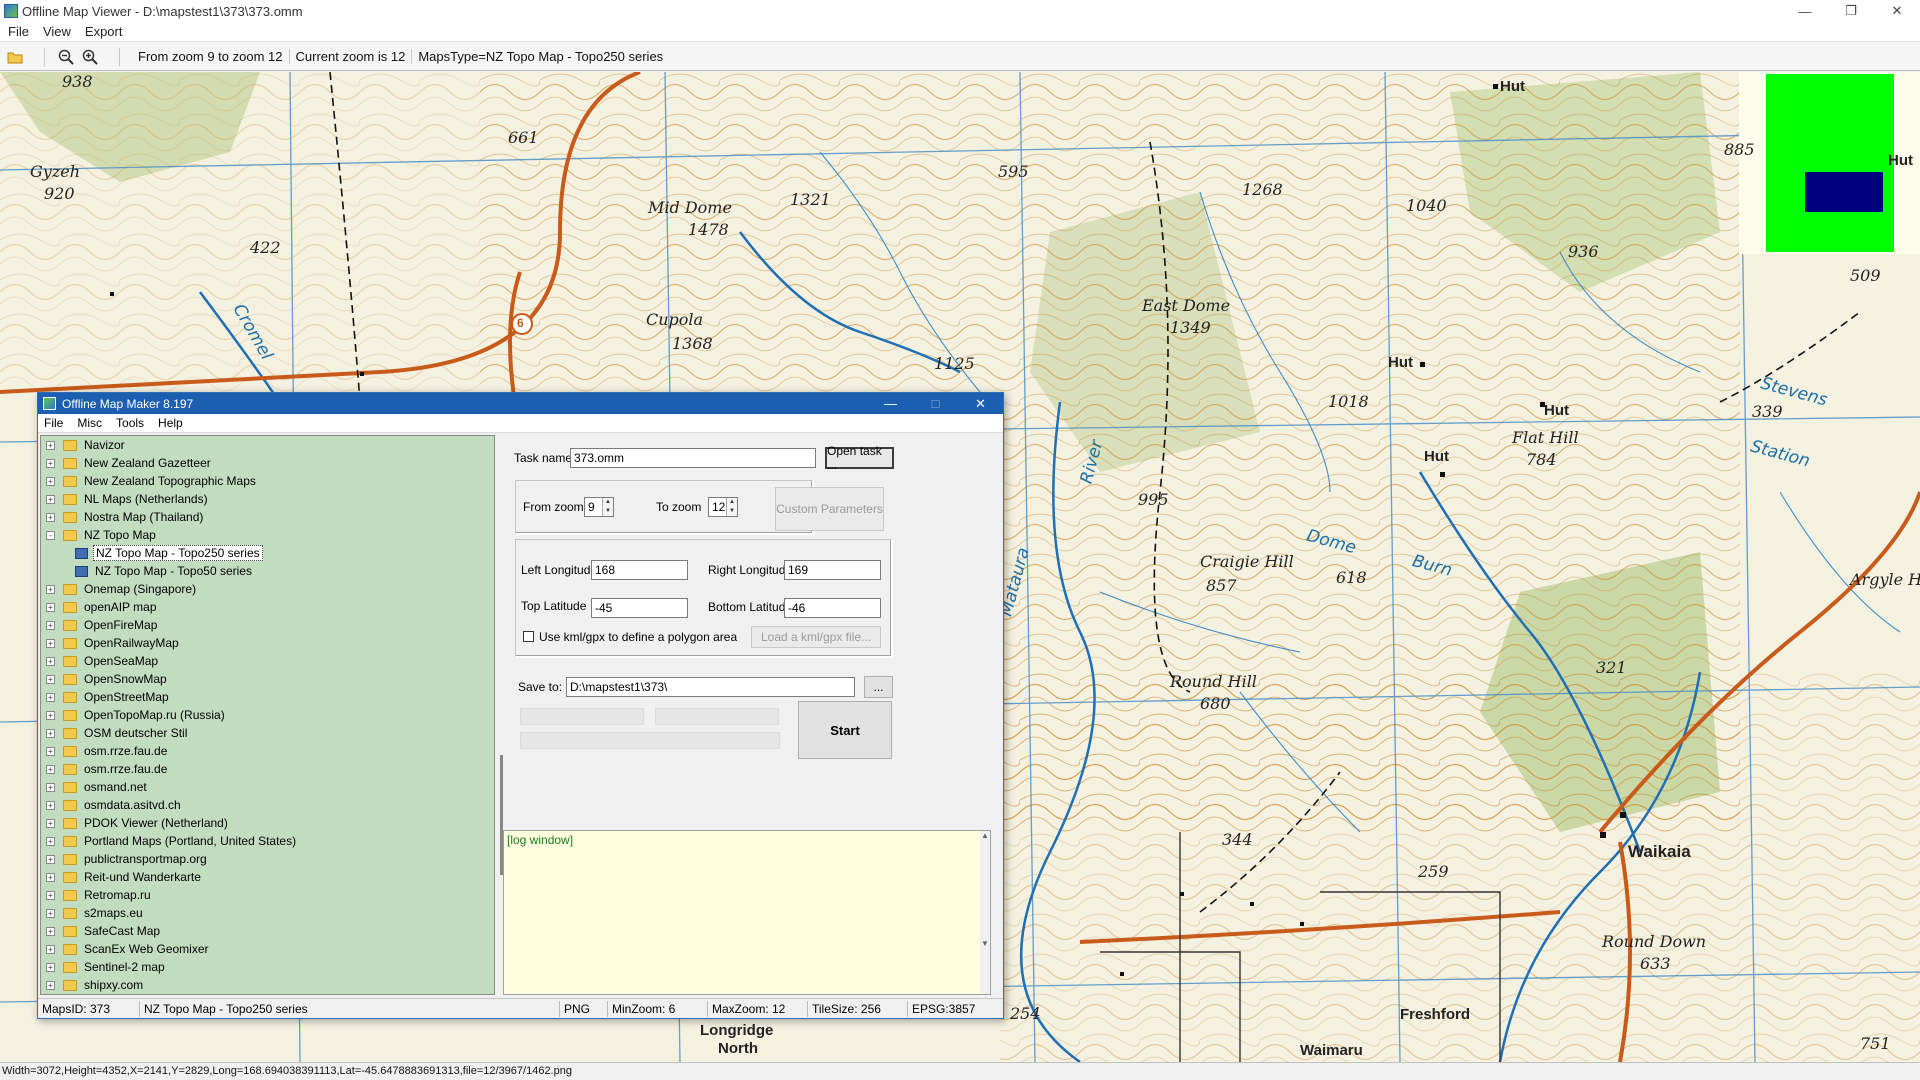  I want to click on menu-file: File, so click(18, 31).